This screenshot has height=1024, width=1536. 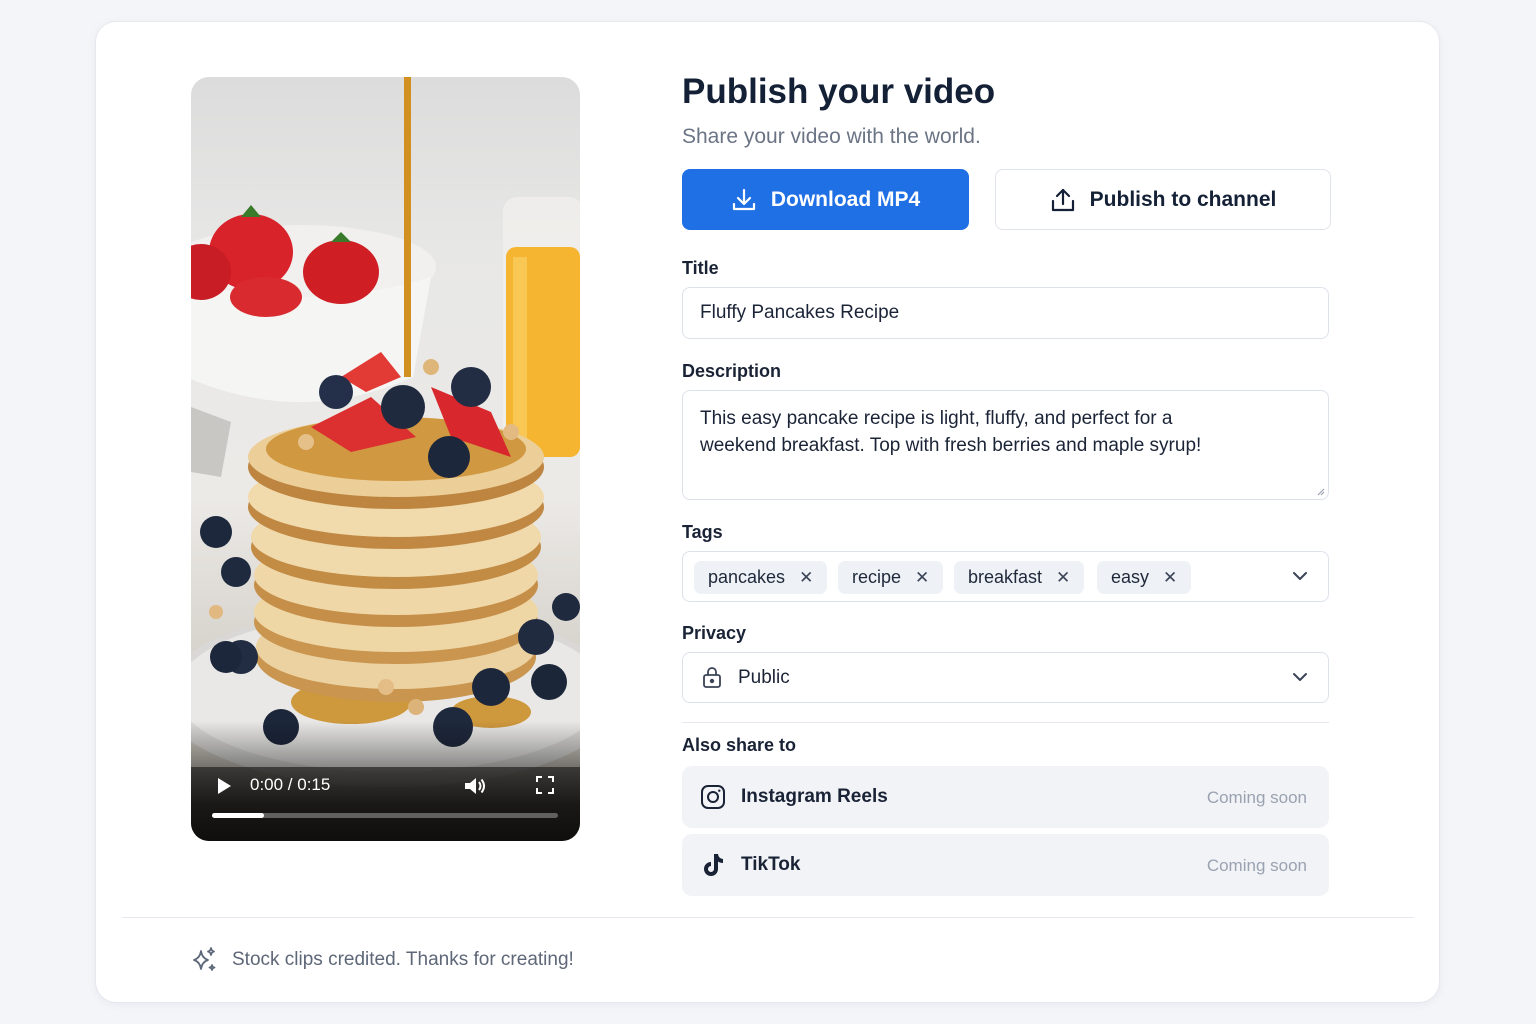 I want to click on footer-divider, so click(x=768, y=917).